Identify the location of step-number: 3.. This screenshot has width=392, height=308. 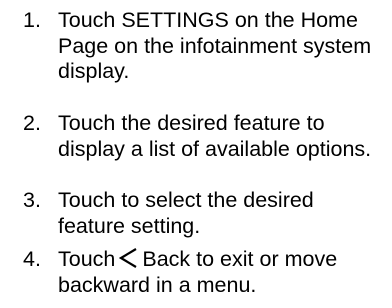
(32, 200).